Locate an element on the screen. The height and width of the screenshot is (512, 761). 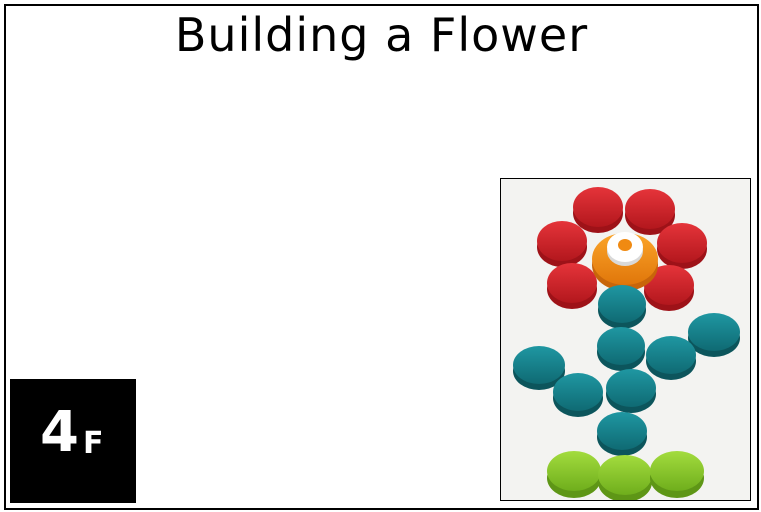
badge-letter: F is located at coordinates (93, 443).